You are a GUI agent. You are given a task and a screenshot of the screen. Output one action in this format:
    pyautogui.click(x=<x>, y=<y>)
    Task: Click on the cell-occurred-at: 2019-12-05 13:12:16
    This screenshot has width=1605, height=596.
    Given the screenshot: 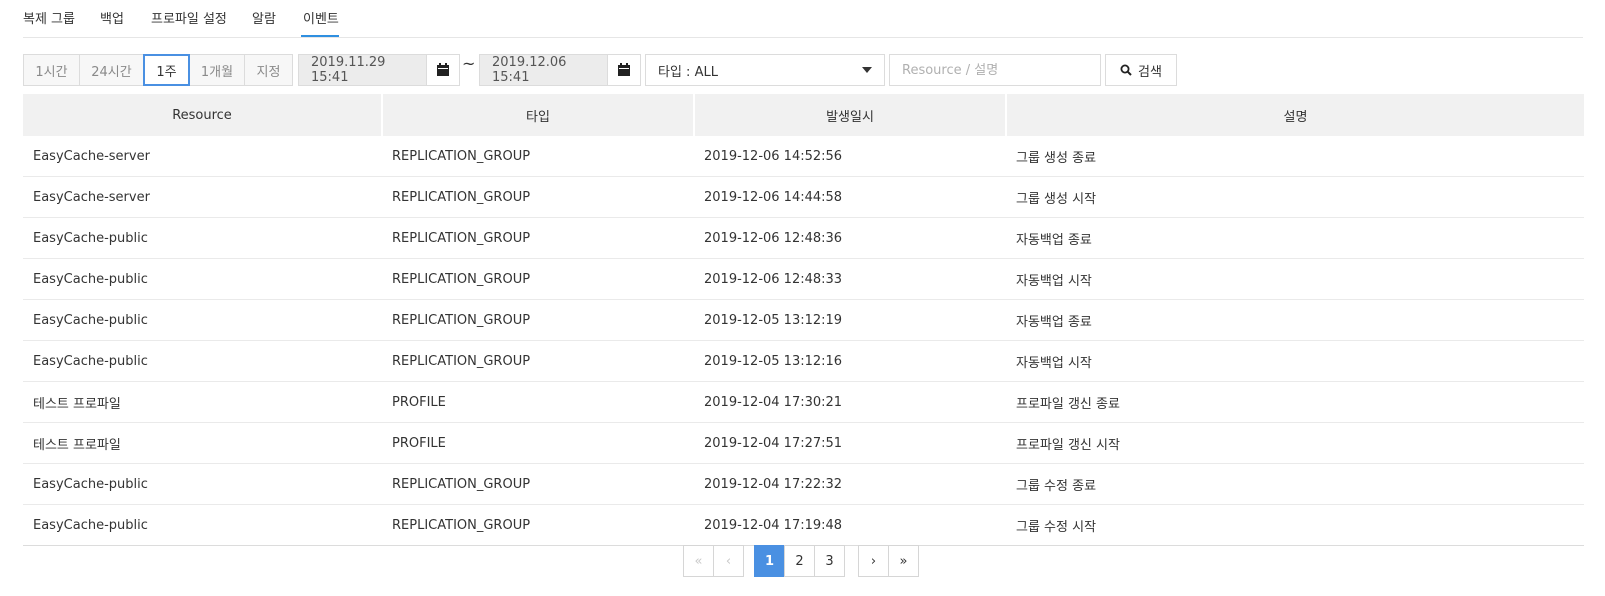 What is the action you would take?
    pyautogui.click(x=850, y=361)
    